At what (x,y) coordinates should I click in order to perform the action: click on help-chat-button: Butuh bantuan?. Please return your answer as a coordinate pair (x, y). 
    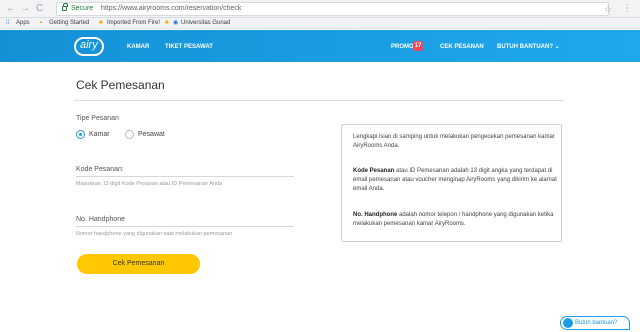
    Looking at the image, I should click on (595, 323).